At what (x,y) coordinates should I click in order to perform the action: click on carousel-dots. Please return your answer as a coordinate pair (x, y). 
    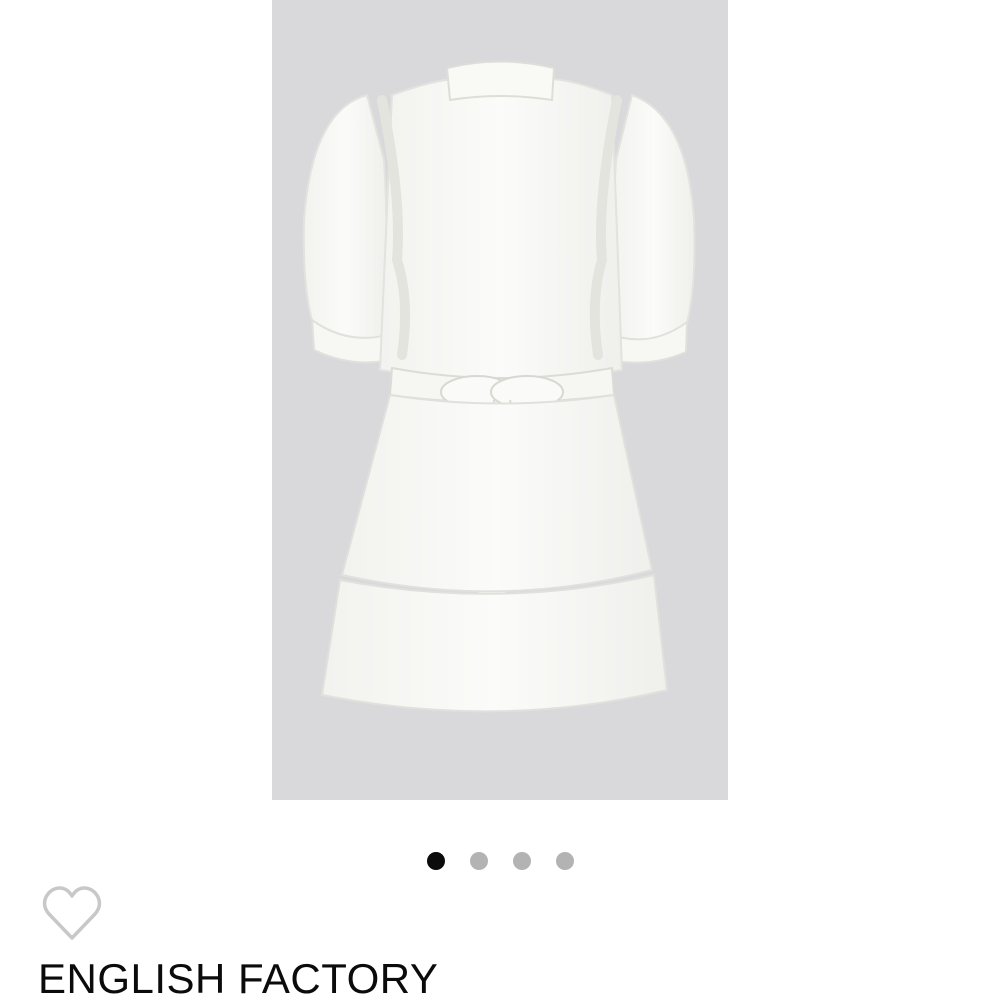
    Looking at the image, I should click on (500, 862).